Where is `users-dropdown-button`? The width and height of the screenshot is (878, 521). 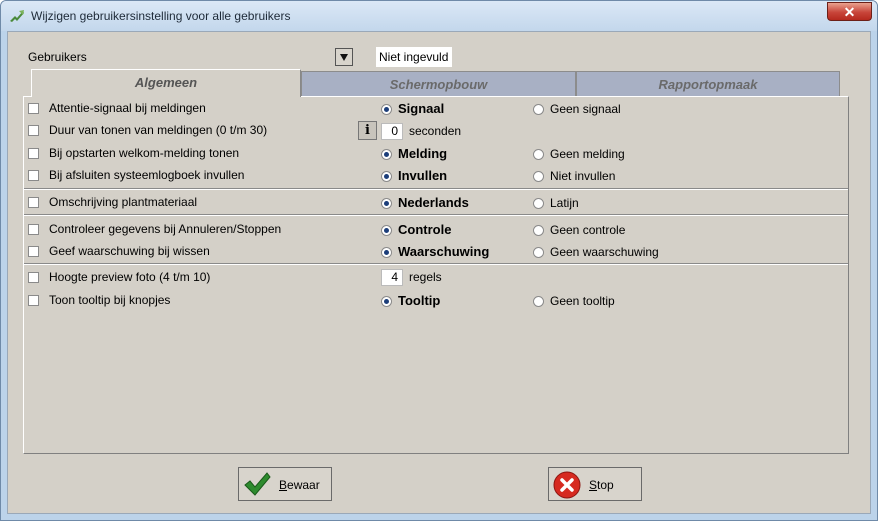 users-dropdown-button is located at coordinates (344, 57).